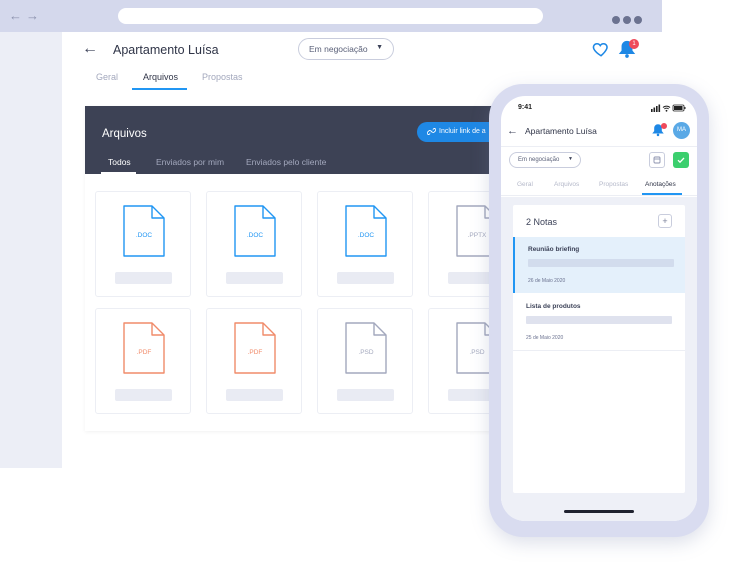 The image size is (739, 583). Describe the element at coordinates (681, 130) in the screenshot. I see `avatar: MA` at that location.